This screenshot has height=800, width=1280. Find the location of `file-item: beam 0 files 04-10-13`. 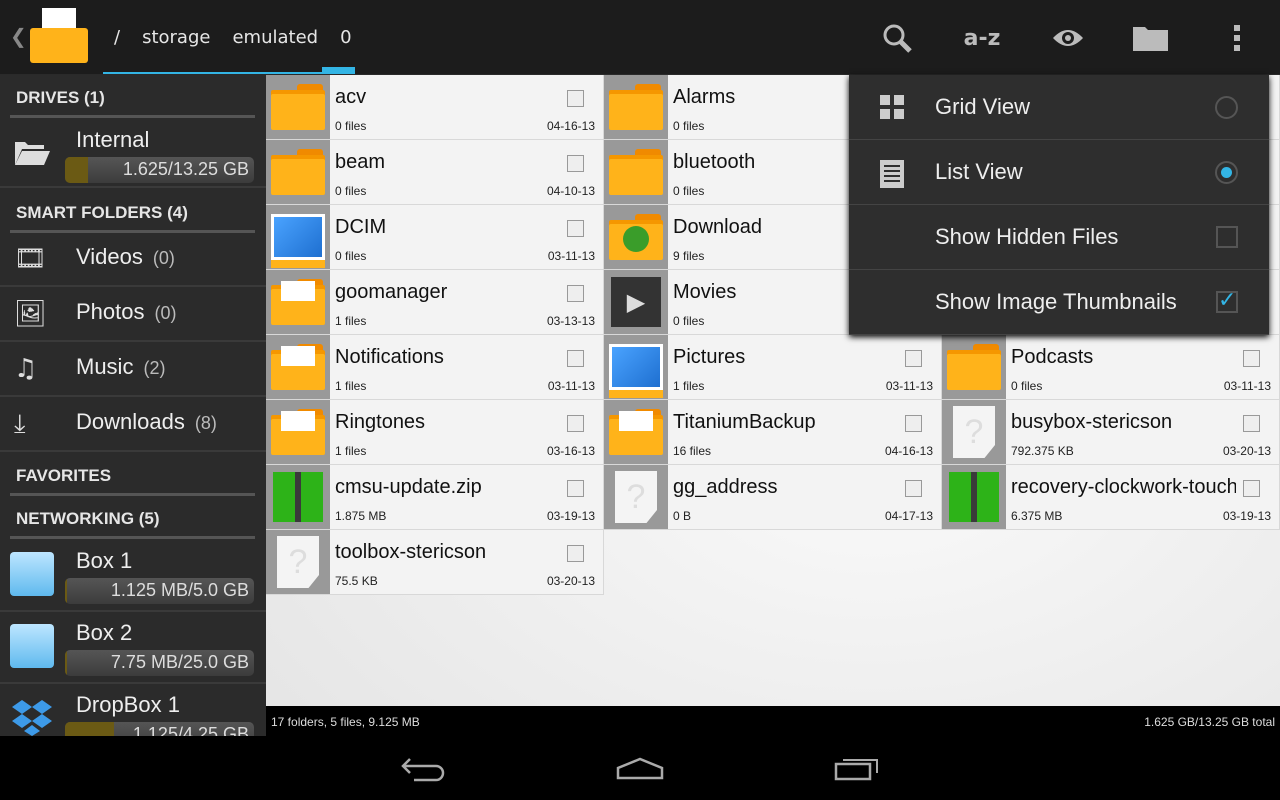

file-item: beam 0 files 04-10-13 is located at coordinates (435, 172).